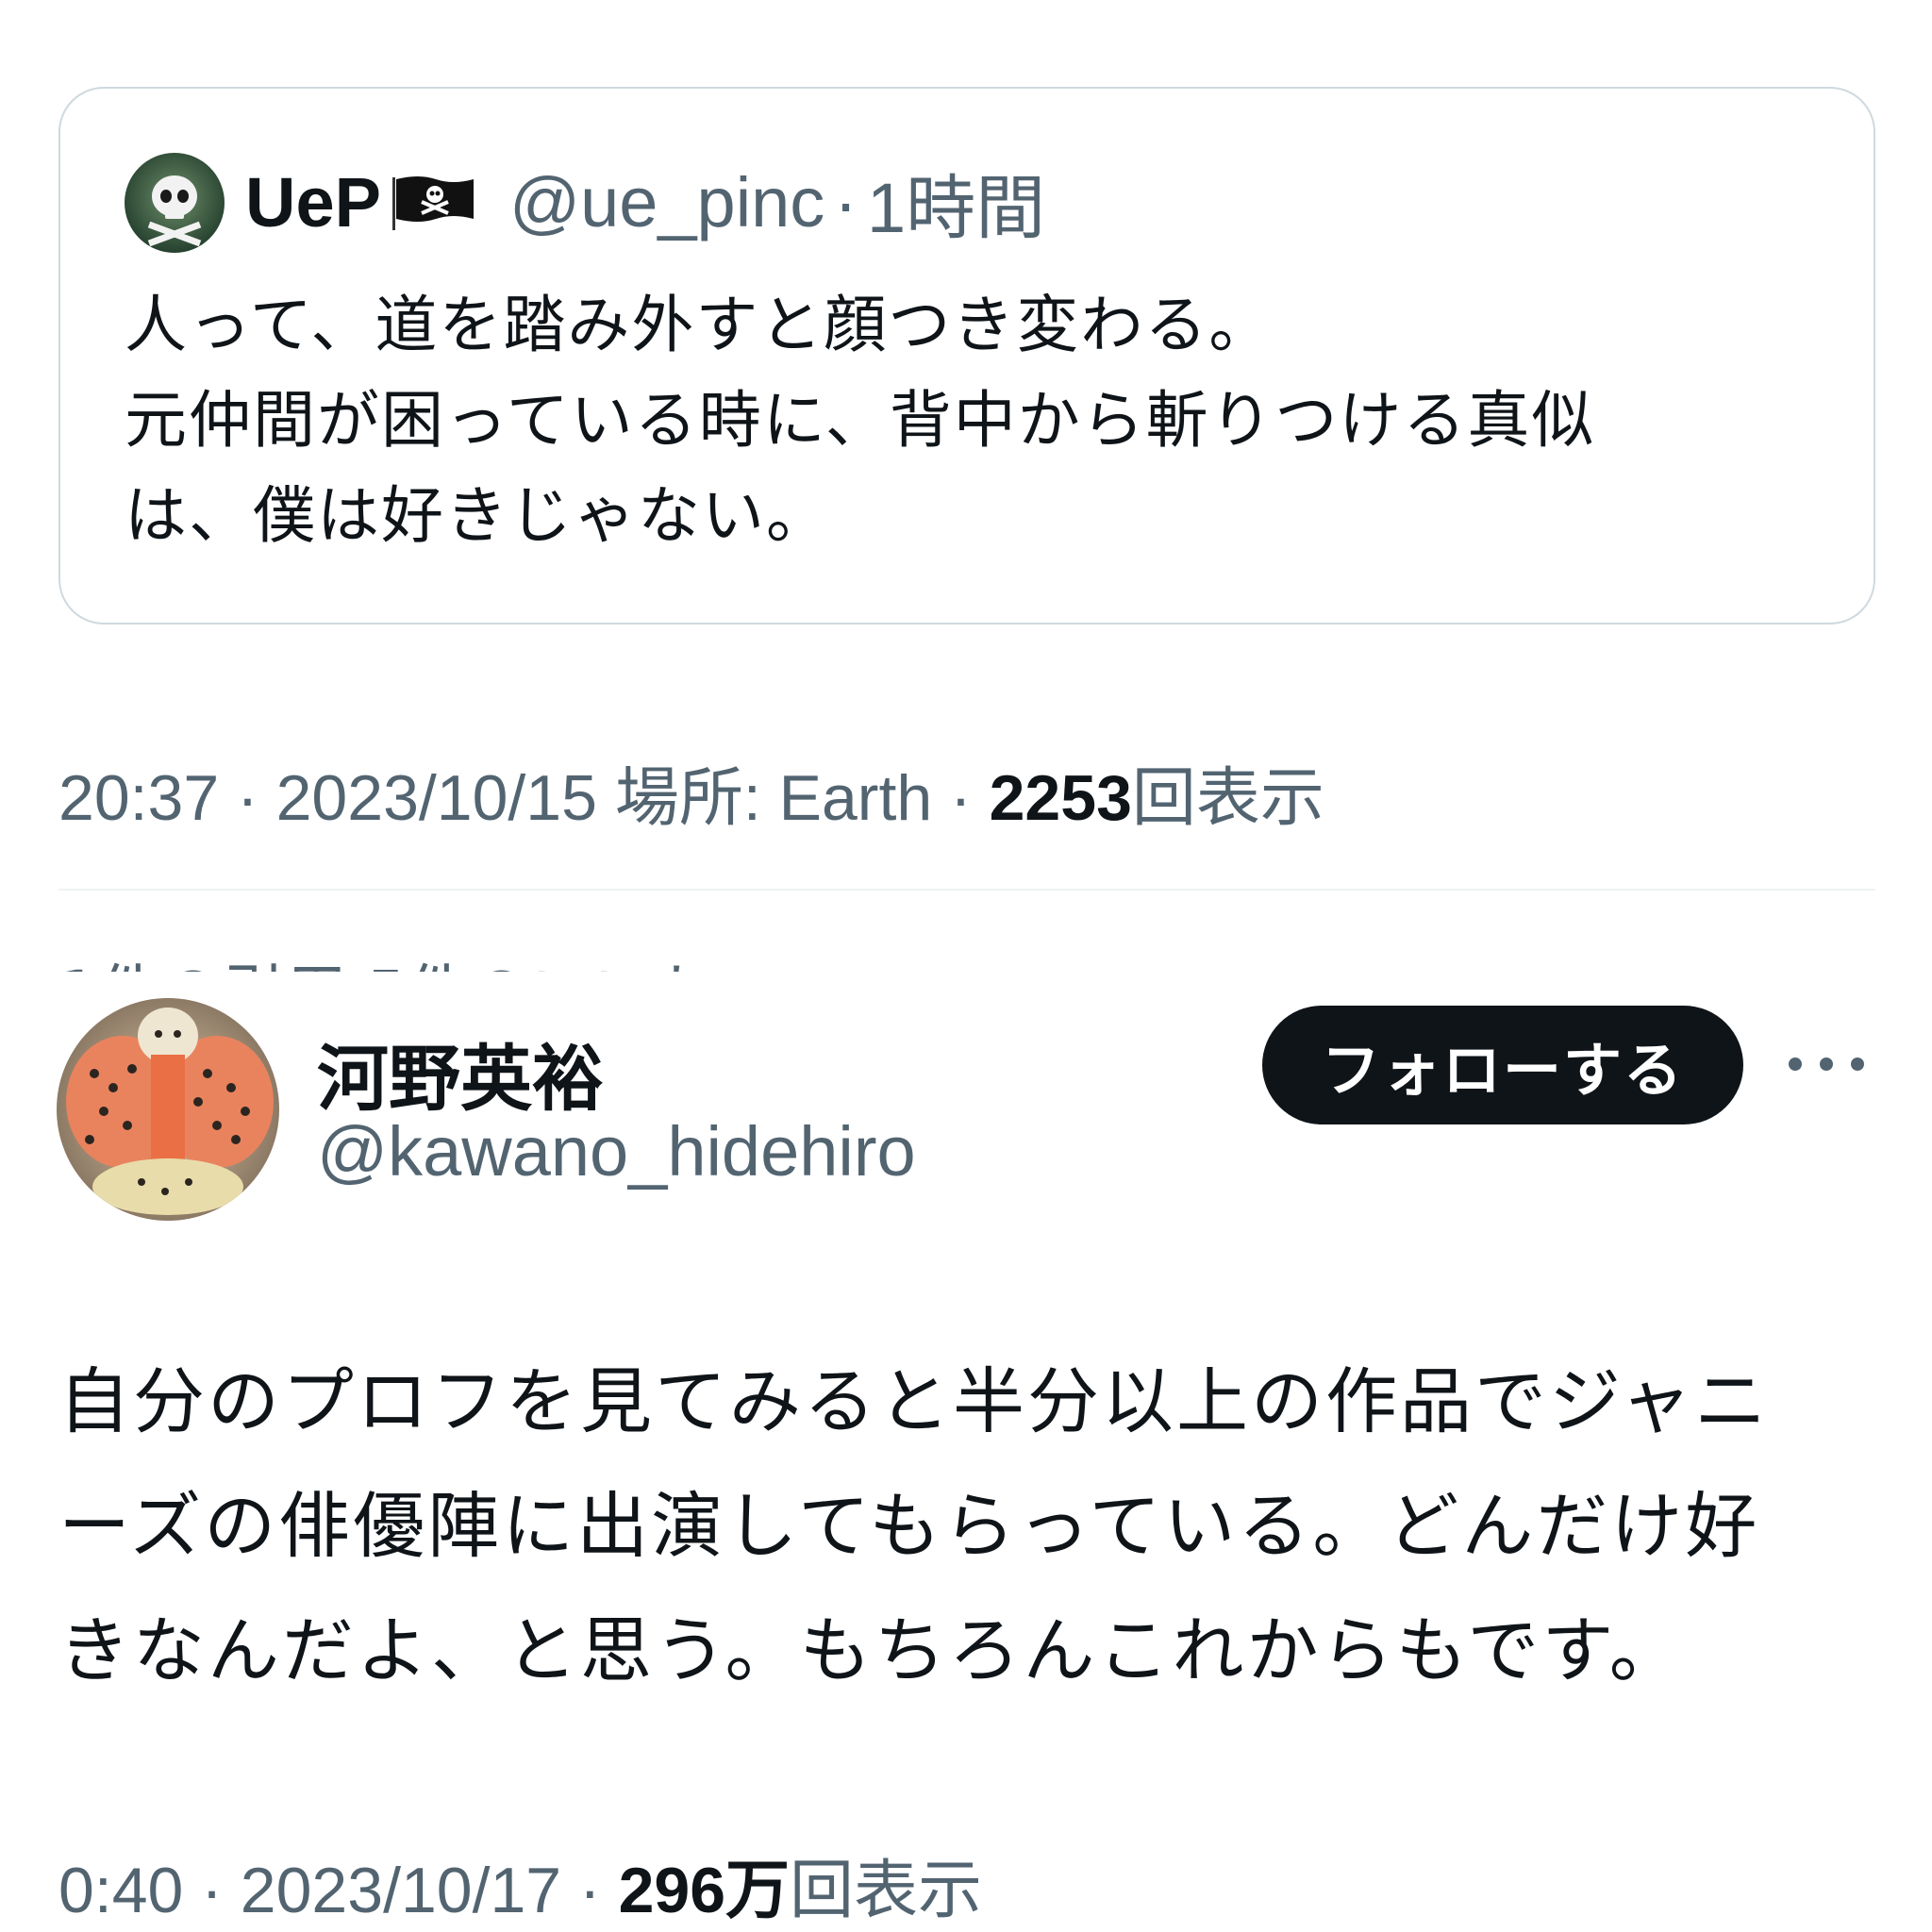 Image resolution: width=1932 pixels, height=1932 pixels. Describe the element at coordinates (433, 202) in the screenshot. I see `pirate-flag-icon` at that location.